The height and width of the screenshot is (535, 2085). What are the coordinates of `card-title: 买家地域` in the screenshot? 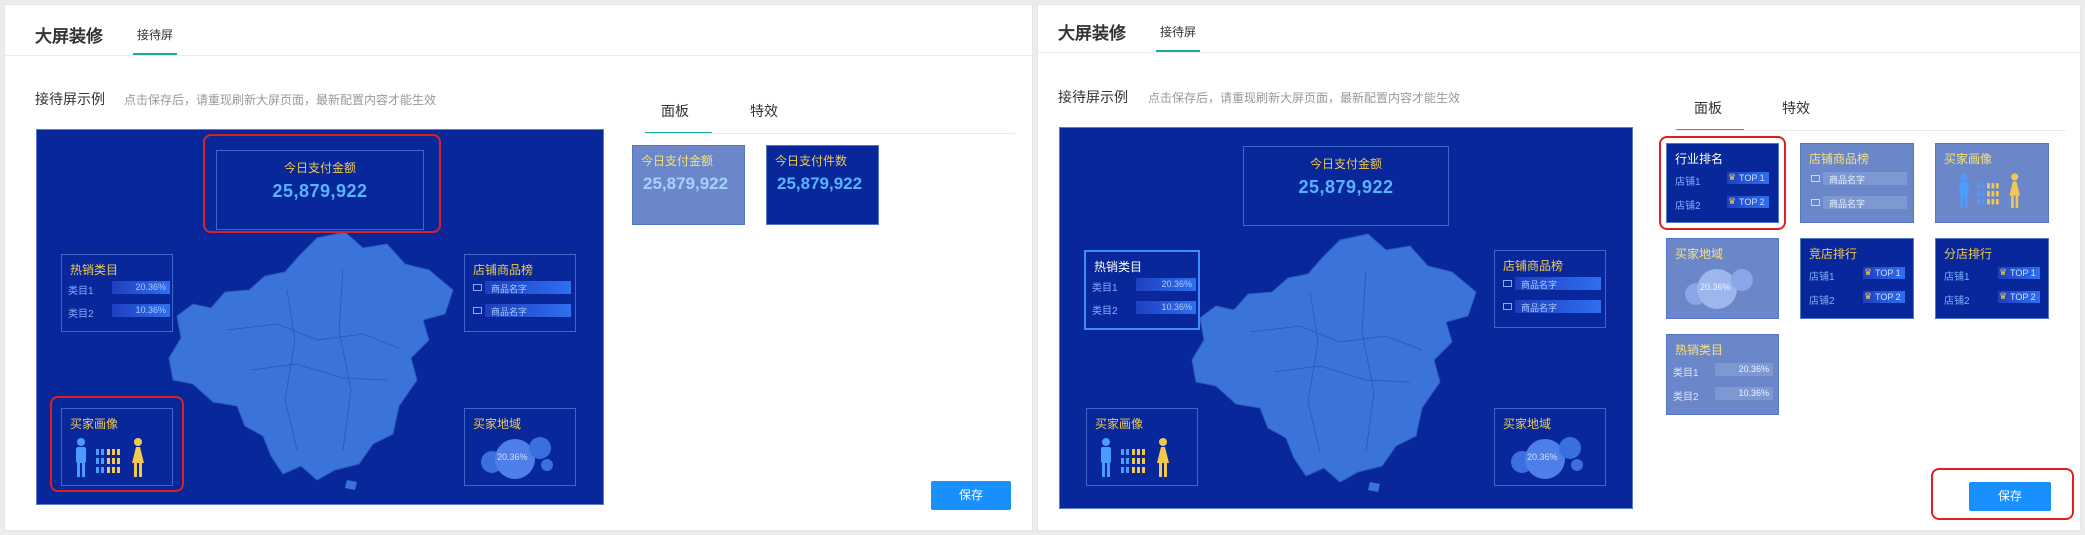 It's located at (1699, 254).